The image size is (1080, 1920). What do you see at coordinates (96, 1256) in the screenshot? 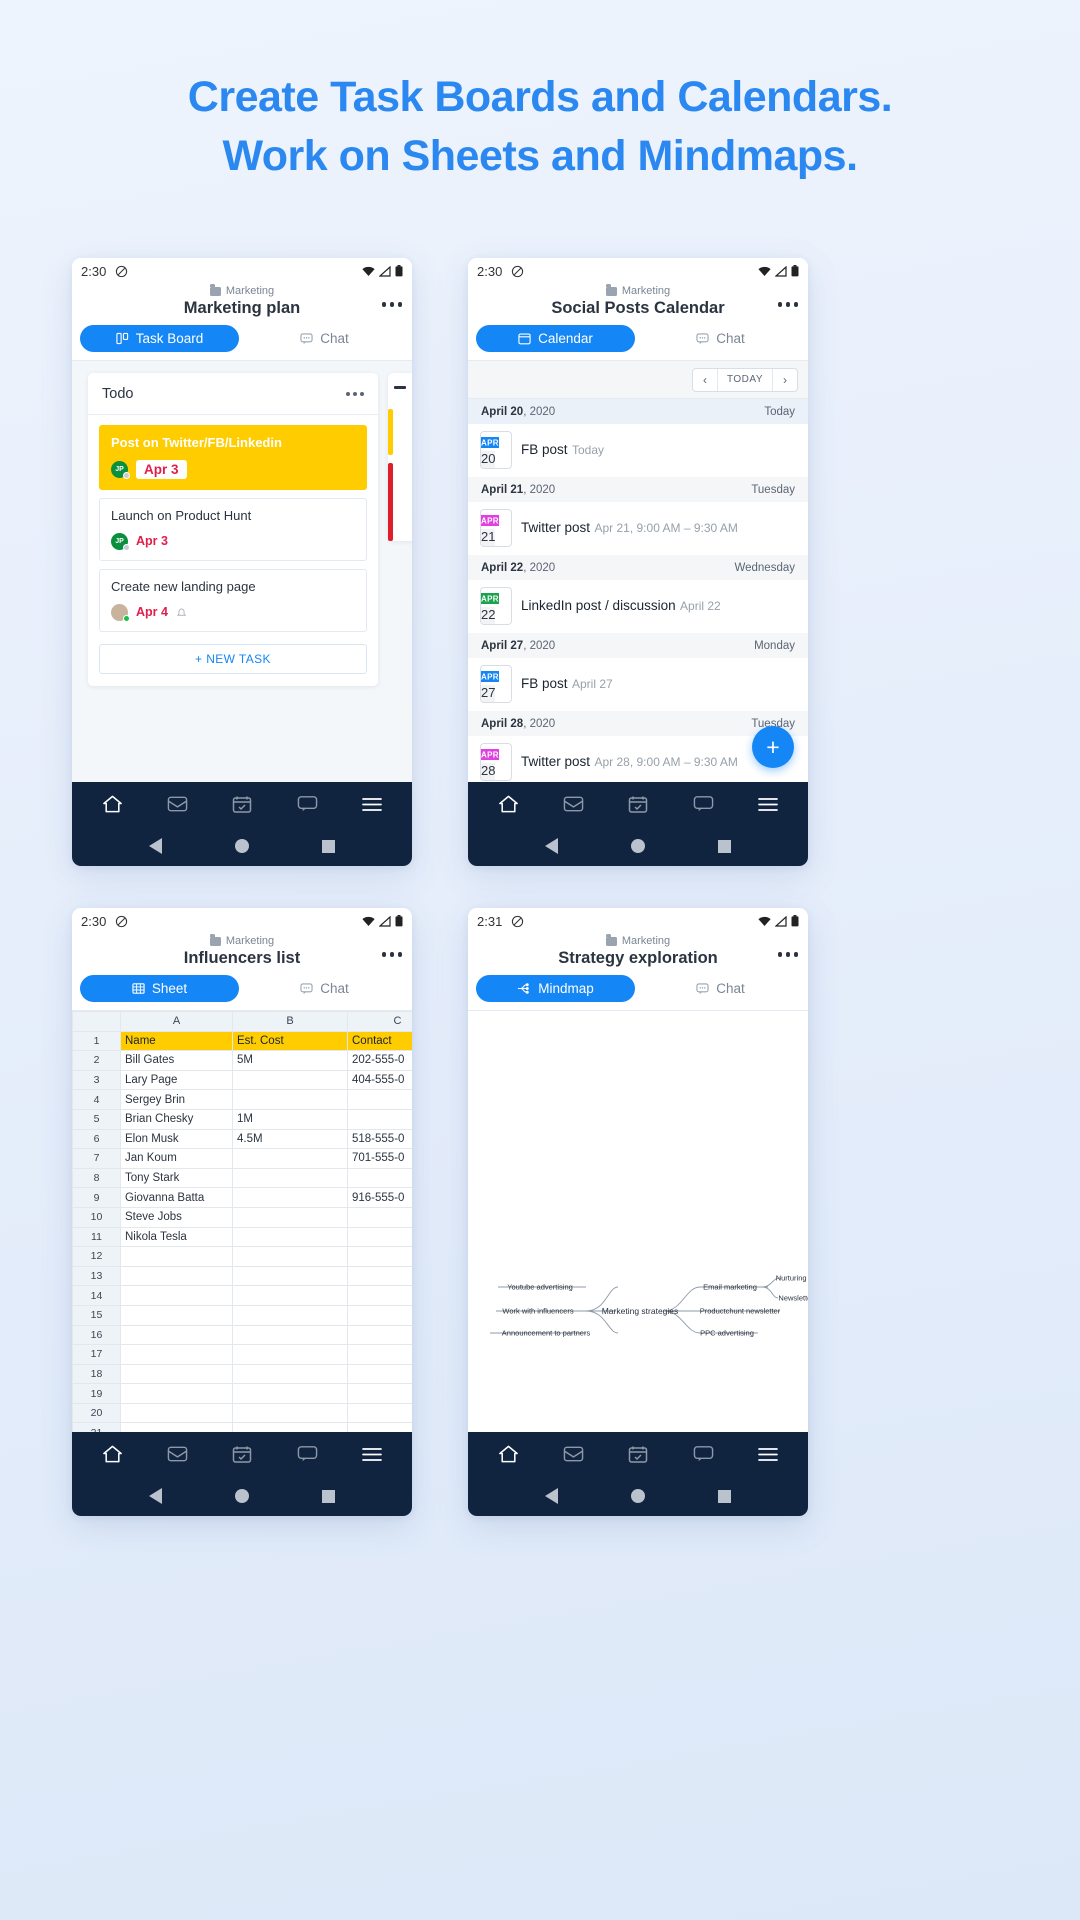
I see `row-header: 12` at bounding box center [96, 1256].